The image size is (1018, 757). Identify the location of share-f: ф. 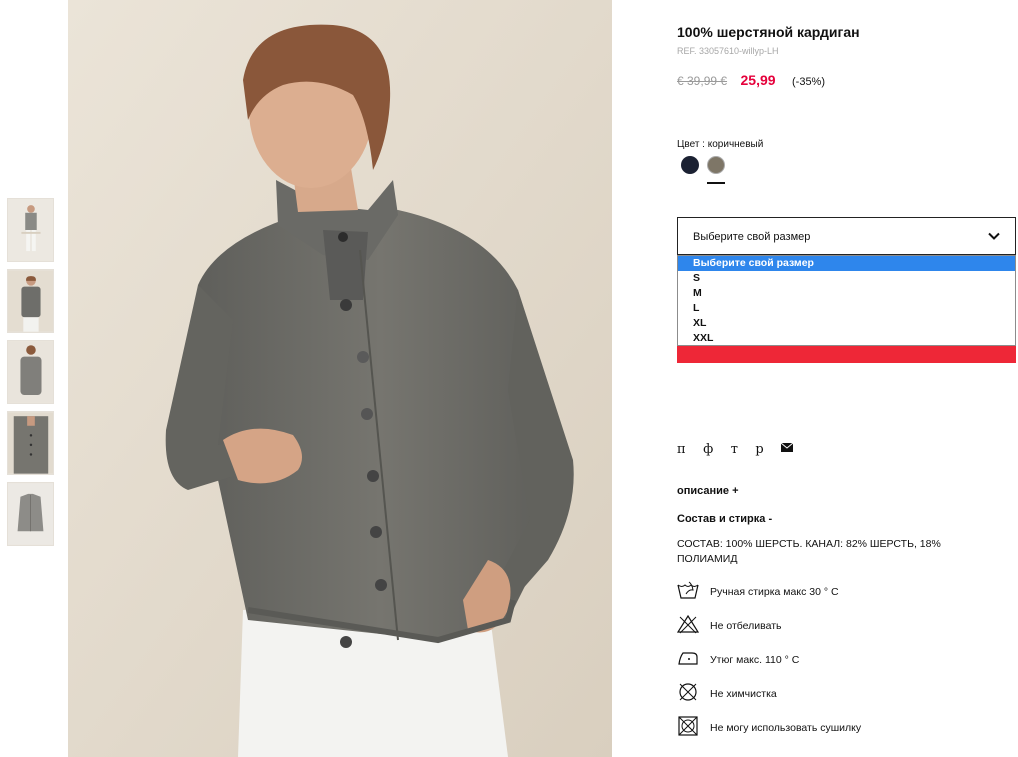
(708, 449).